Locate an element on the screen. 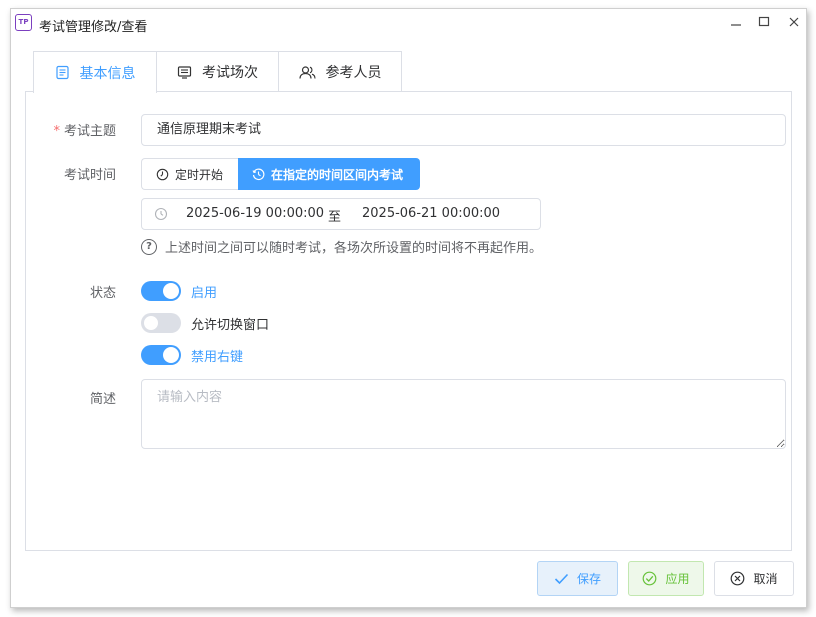  maximize-icon is located at coordinates (764, 21).